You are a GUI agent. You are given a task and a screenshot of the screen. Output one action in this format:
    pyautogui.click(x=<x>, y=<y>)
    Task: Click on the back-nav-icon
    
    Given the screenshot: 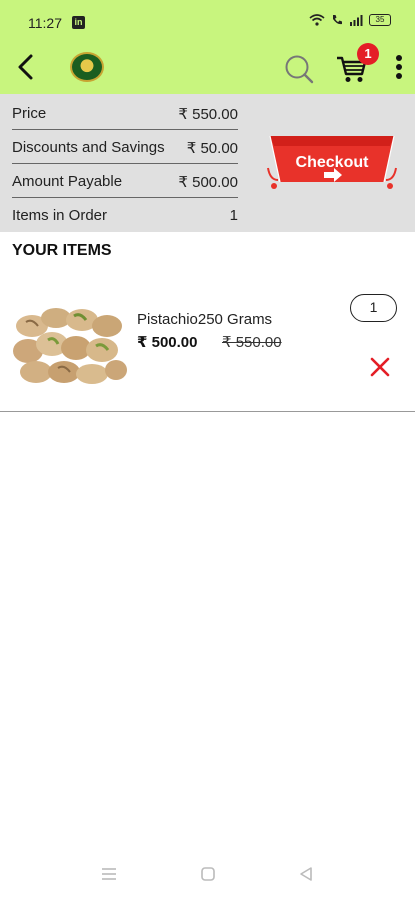 What is the action you would take?
    pyautogui.click(x=306, y=874)
    